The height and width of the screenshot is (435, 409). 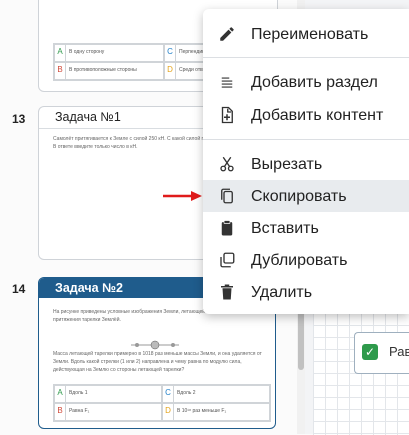 I want to click on option-a: A Вдоль 1, so click(x=108, y=394).